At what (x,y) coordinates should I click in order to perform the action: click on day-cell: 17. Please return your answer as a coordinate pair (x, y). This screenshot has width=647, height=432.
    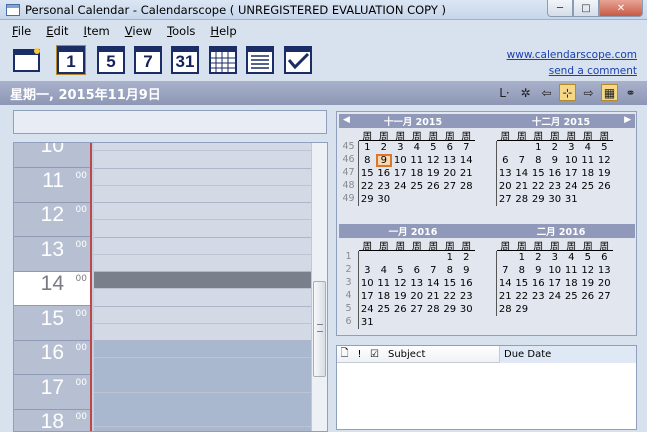
    Looking at the image, I should click on (571, 173).